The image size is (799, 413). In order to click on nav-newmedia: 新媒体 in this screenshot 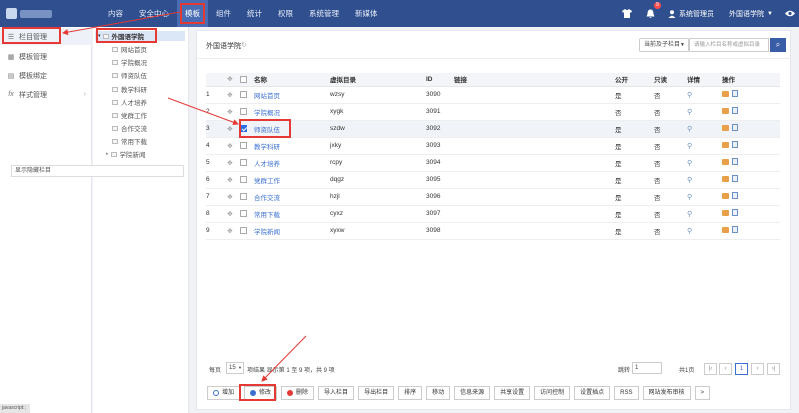, I will do `click(366, 13)`.